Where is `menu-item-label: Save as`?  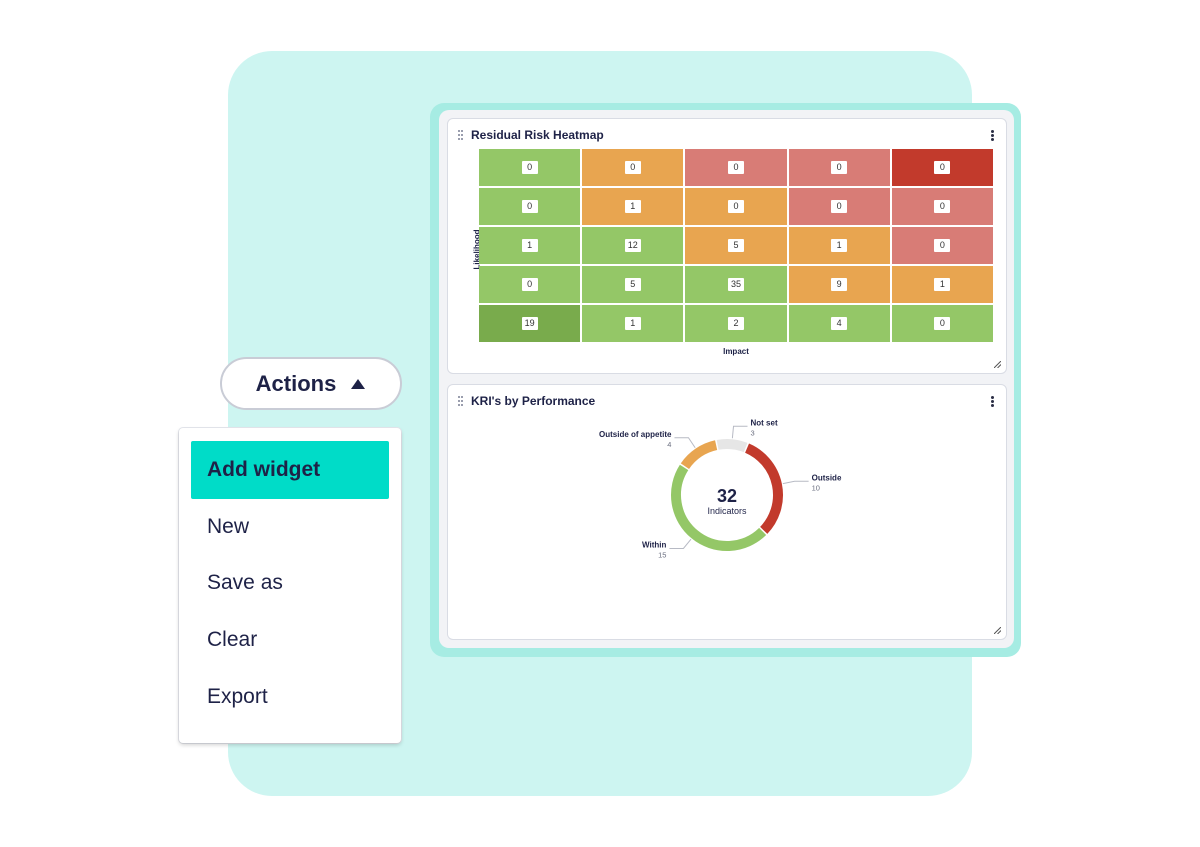
menu-item-label: Save as is located at coordinates (245, 582).